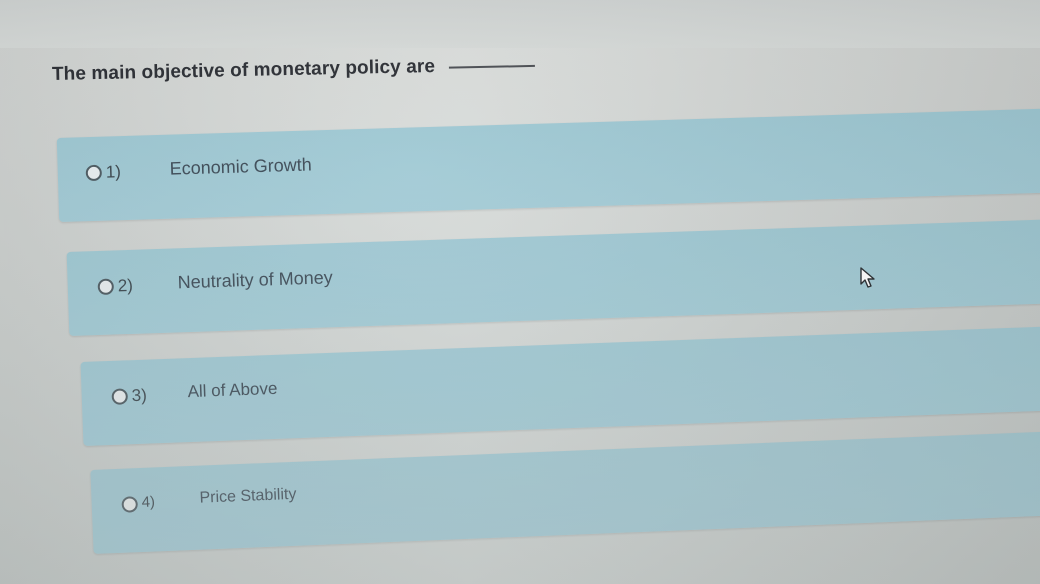  I want to click on option-number: 2), so click(125, 285).